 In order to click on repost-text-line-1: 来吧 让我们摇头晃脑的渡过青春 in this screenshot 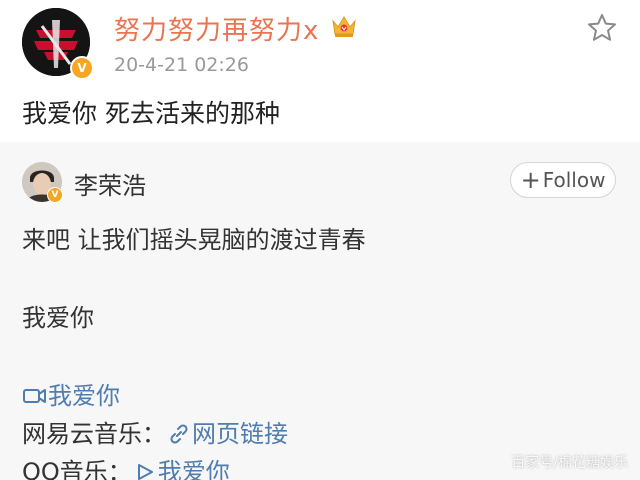, I will do `click(194, 240)`.